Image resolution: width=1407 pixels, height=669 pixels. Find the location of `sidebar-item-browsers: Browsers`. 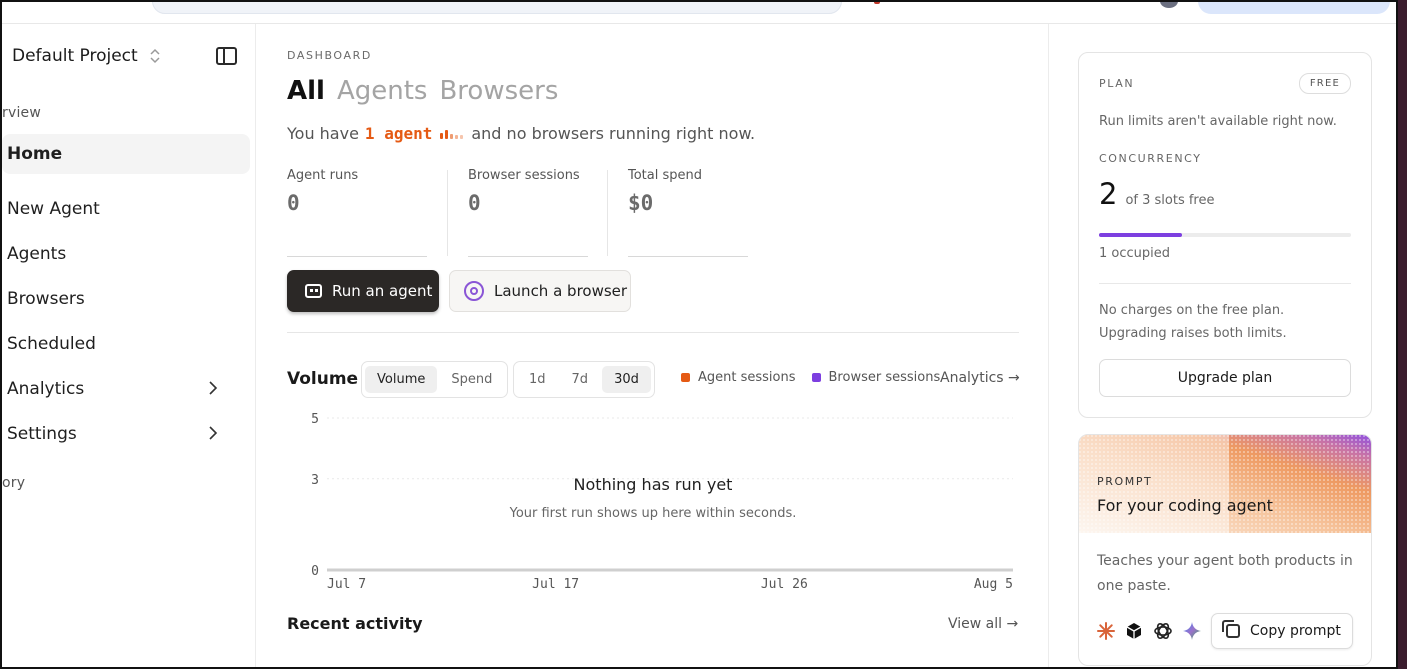

sidebar-item-browsers: Browsers is located at coordinates (126, 299).